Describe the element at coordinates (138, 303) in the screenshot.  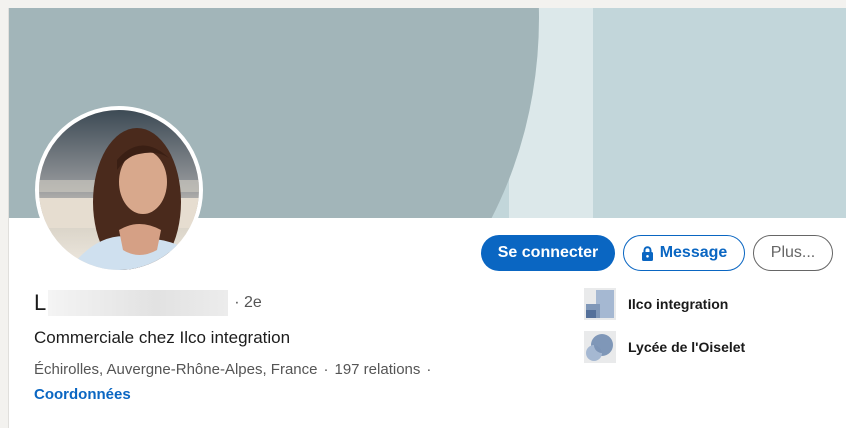
I see `name-redaction` at that location.